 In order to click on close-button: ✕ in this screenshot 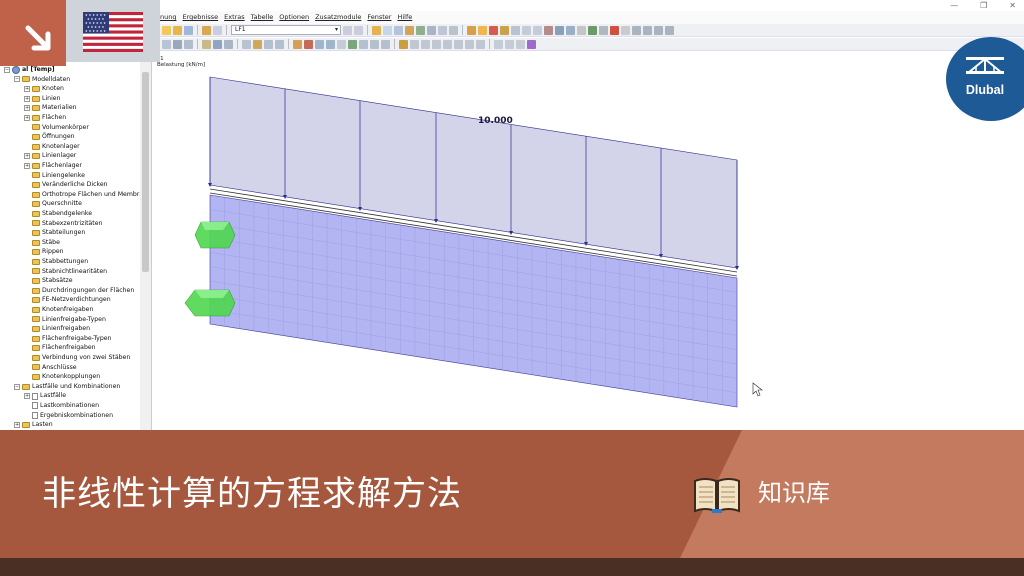, I will do `click(1012, 5)`.